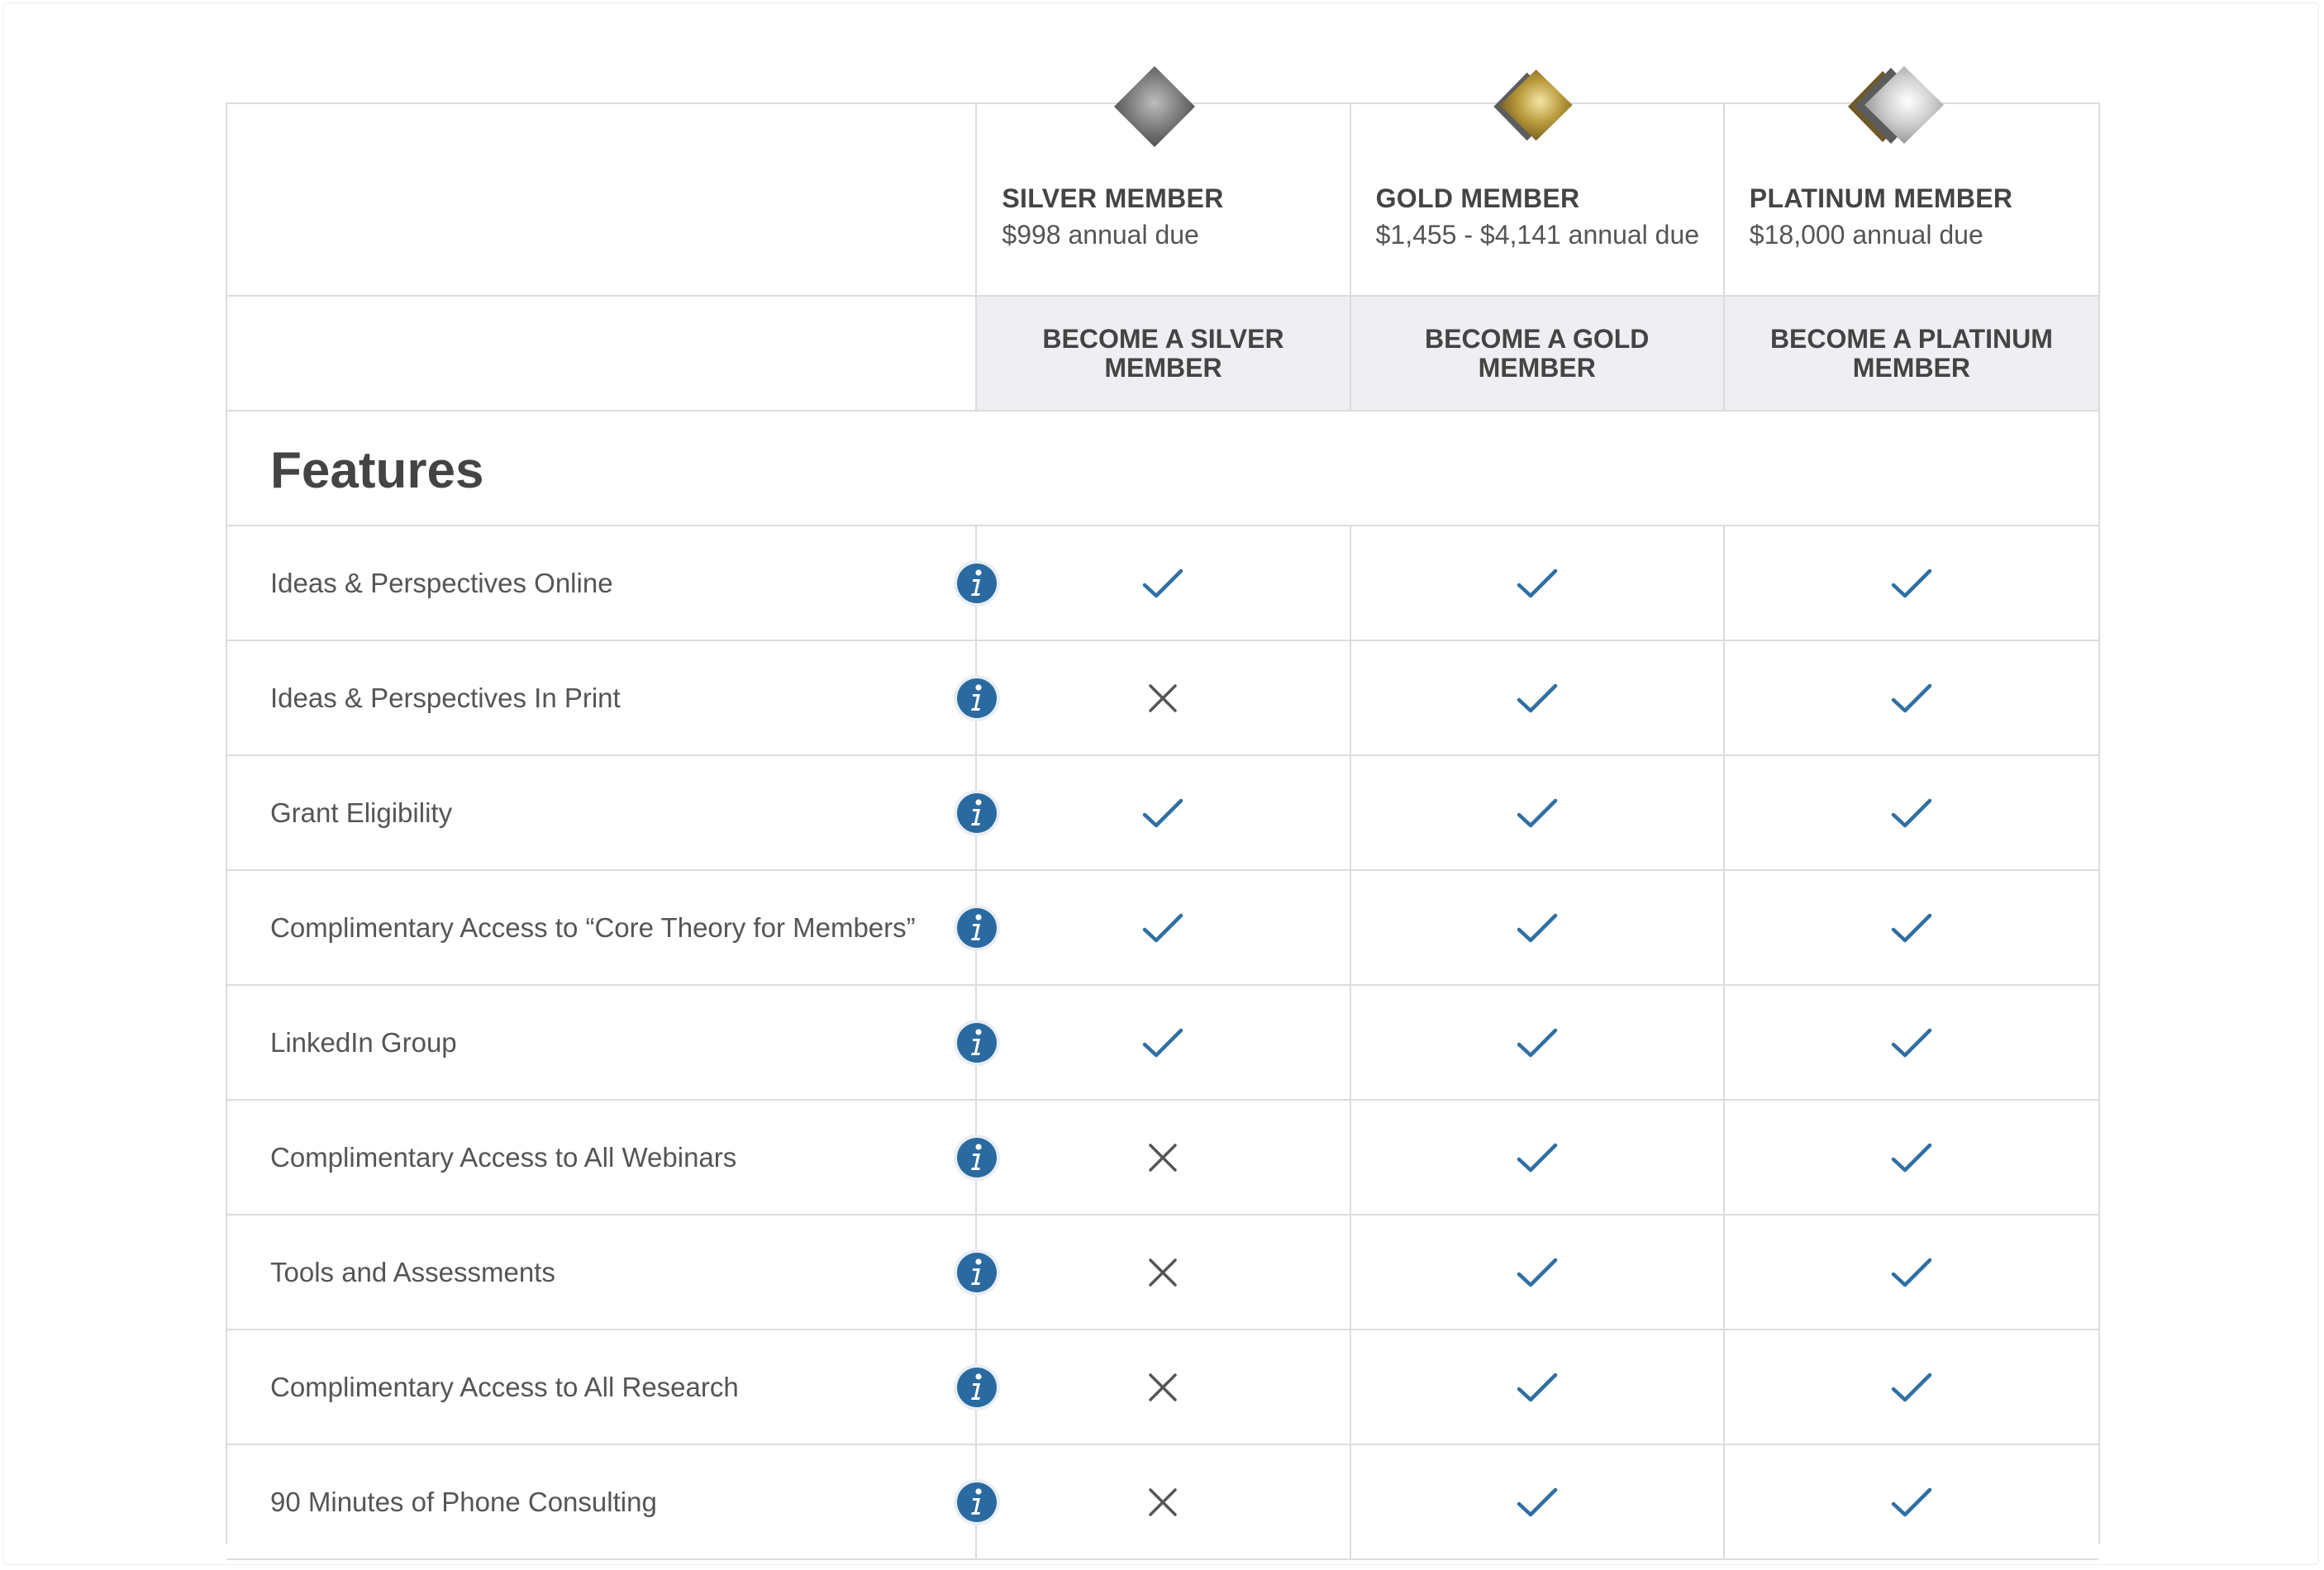  I want to click on feature-row: Complimentary Access to All Webinars, so click(1162, 1158).